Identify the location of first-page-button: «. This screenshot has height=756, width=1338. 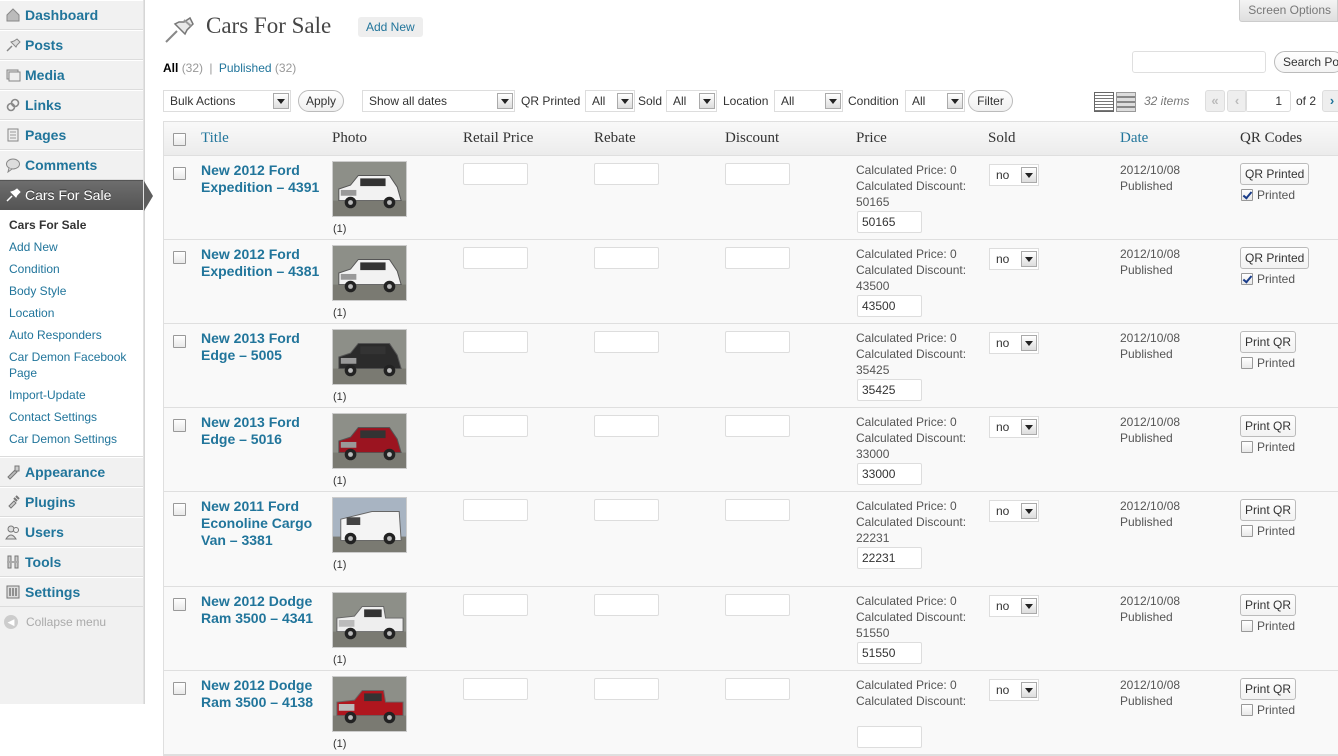
(1215, 101).